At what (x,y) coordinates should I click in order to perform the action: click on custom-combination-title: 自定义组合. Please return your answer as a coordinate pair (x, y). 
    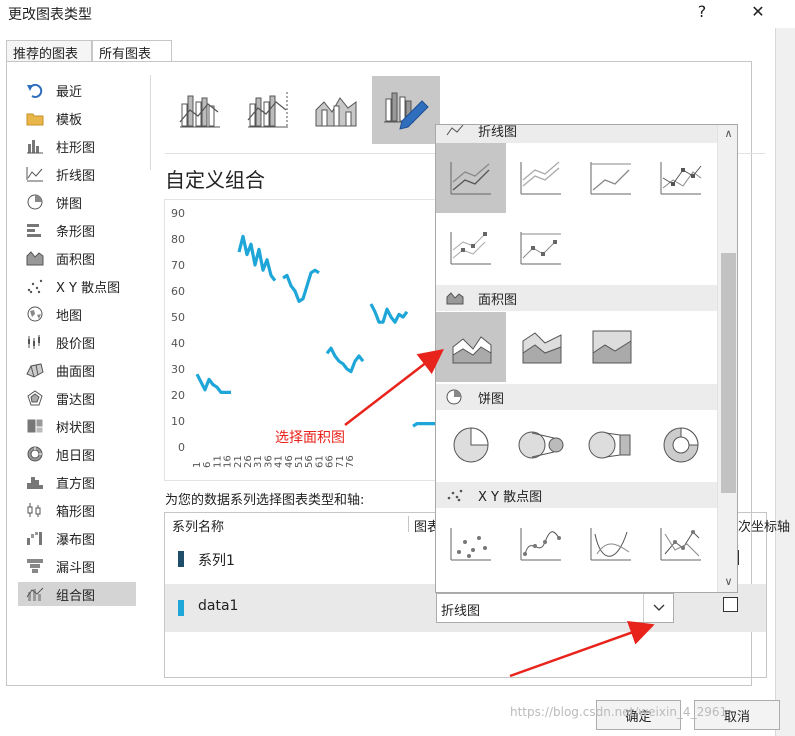
    Looking at the image, I should click on (215, 180).